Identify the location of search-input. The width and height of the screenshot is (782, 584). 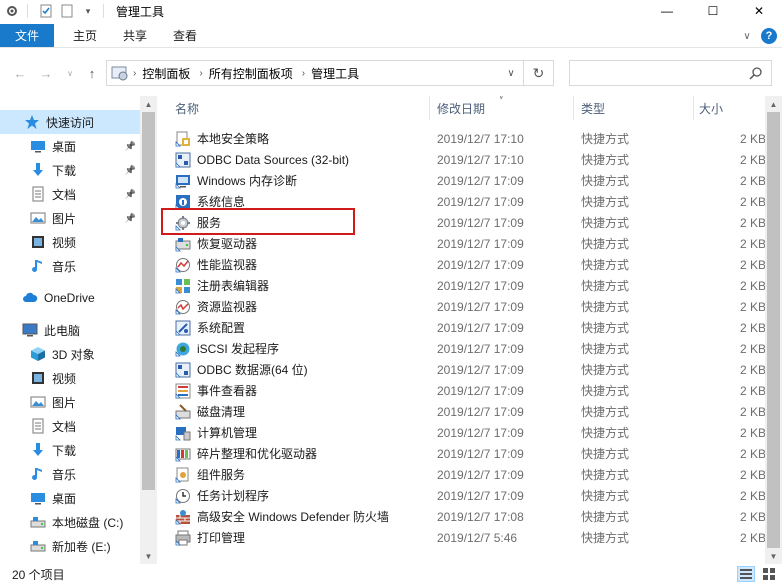
(670, 73).